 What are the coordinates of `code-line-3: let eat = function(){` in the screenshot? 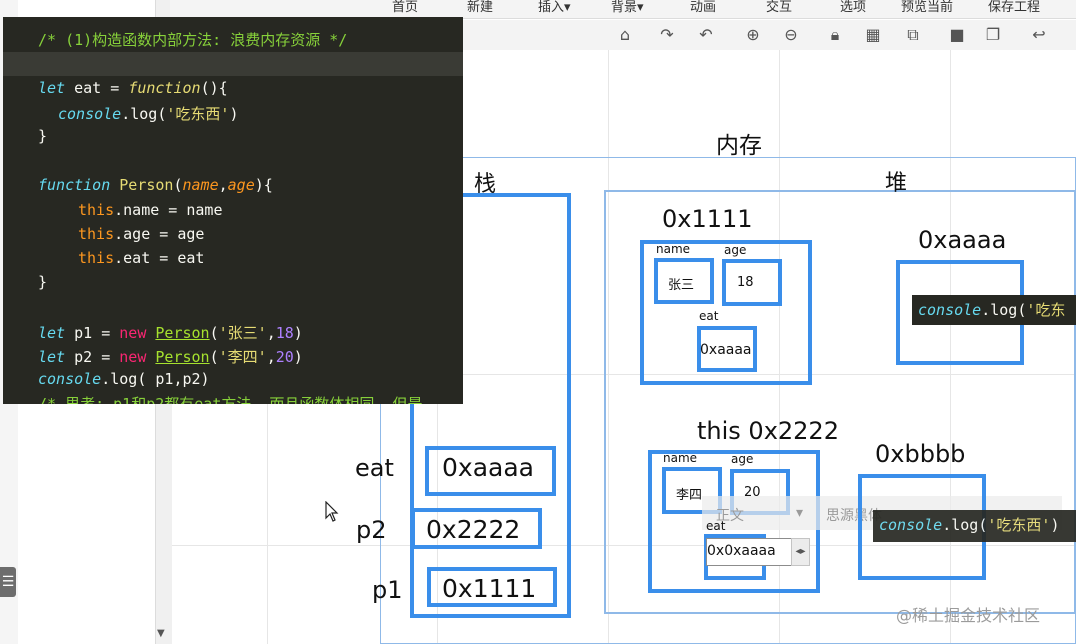 It's located at (133, 88).